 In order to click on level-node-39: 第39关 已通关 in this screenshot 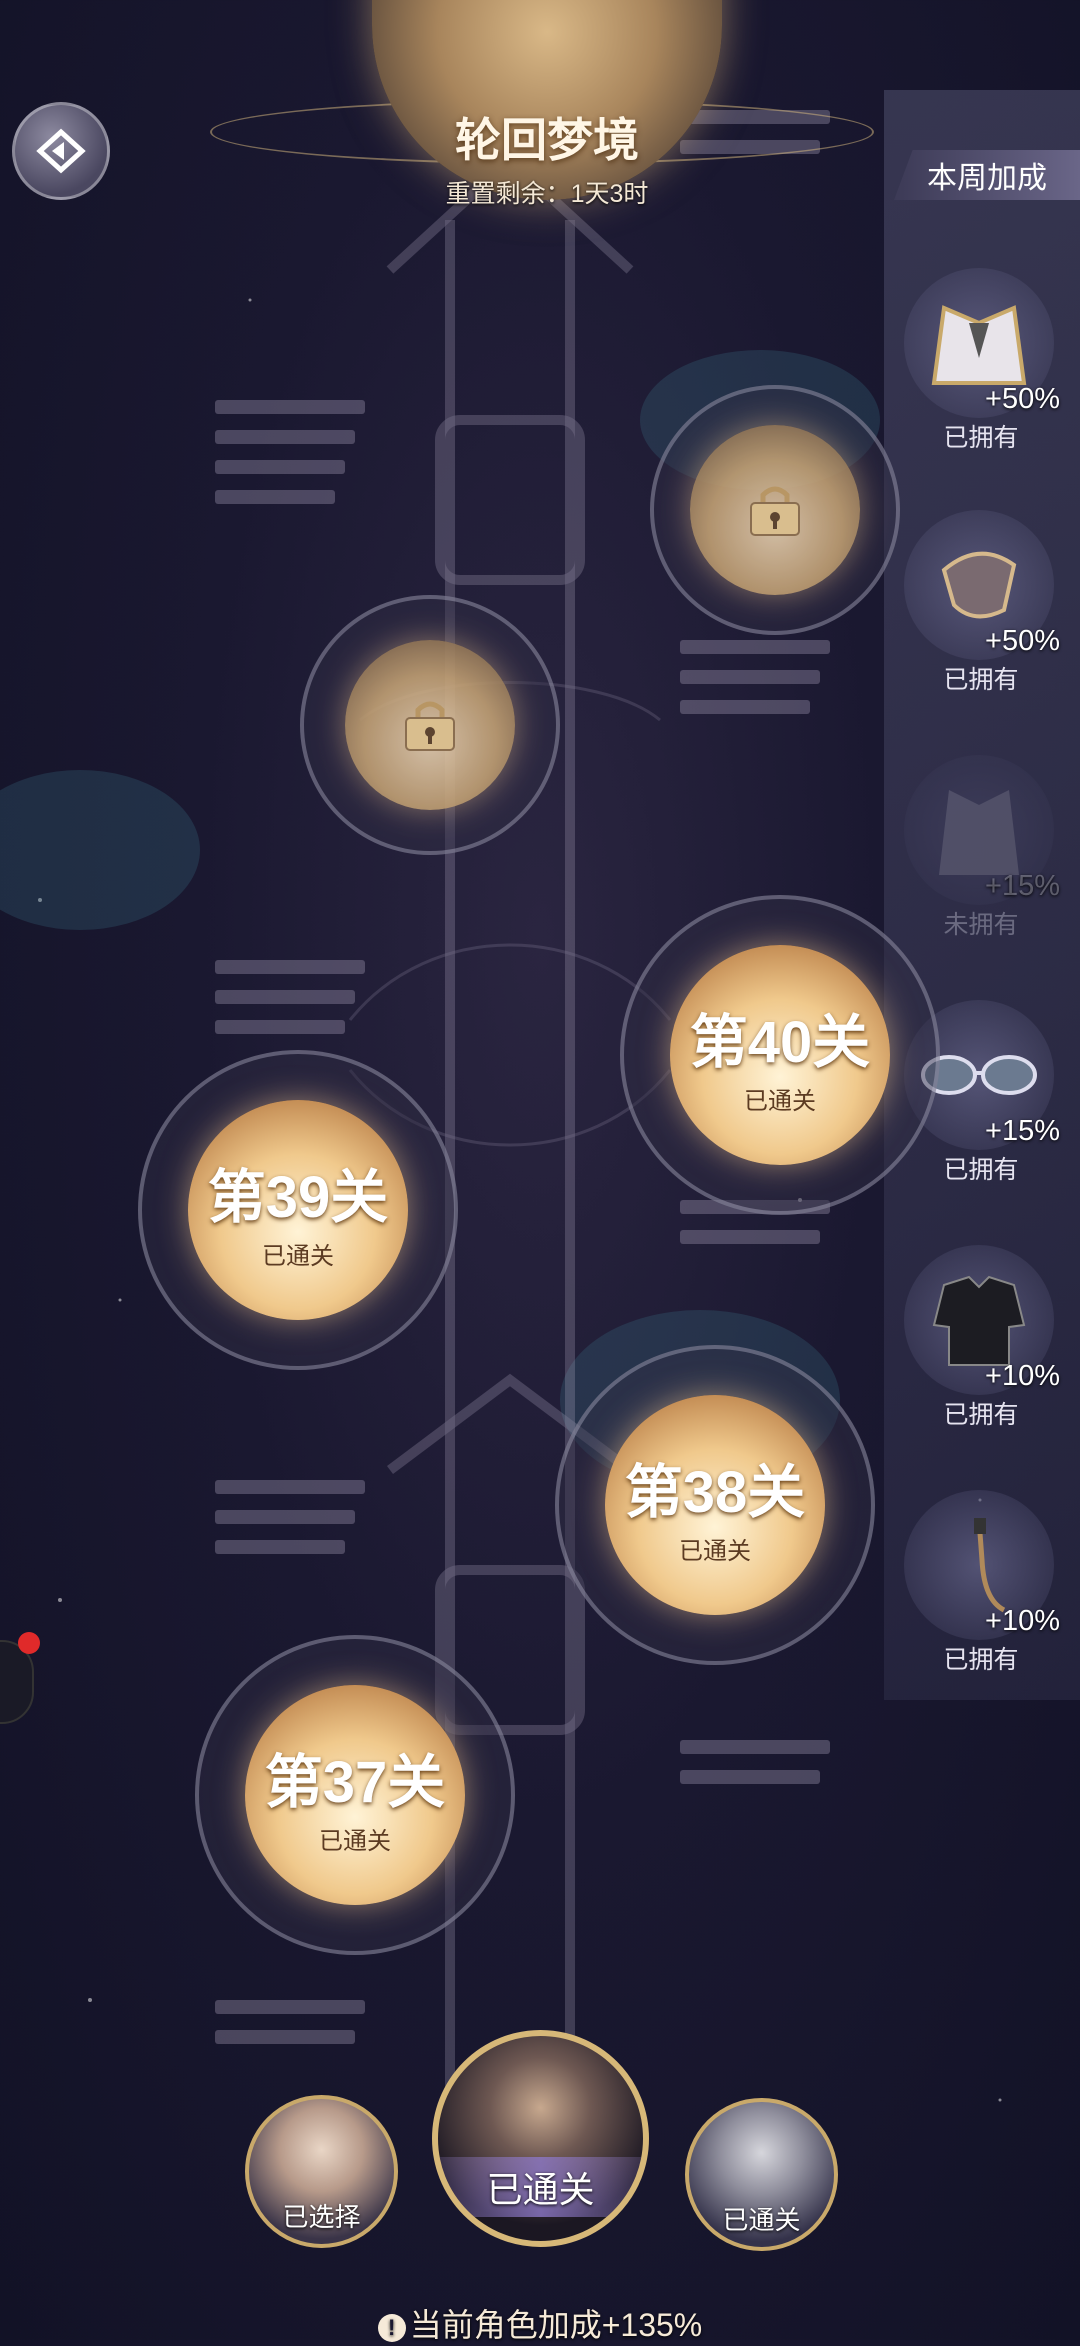, I will do `click(298, 1210)`.